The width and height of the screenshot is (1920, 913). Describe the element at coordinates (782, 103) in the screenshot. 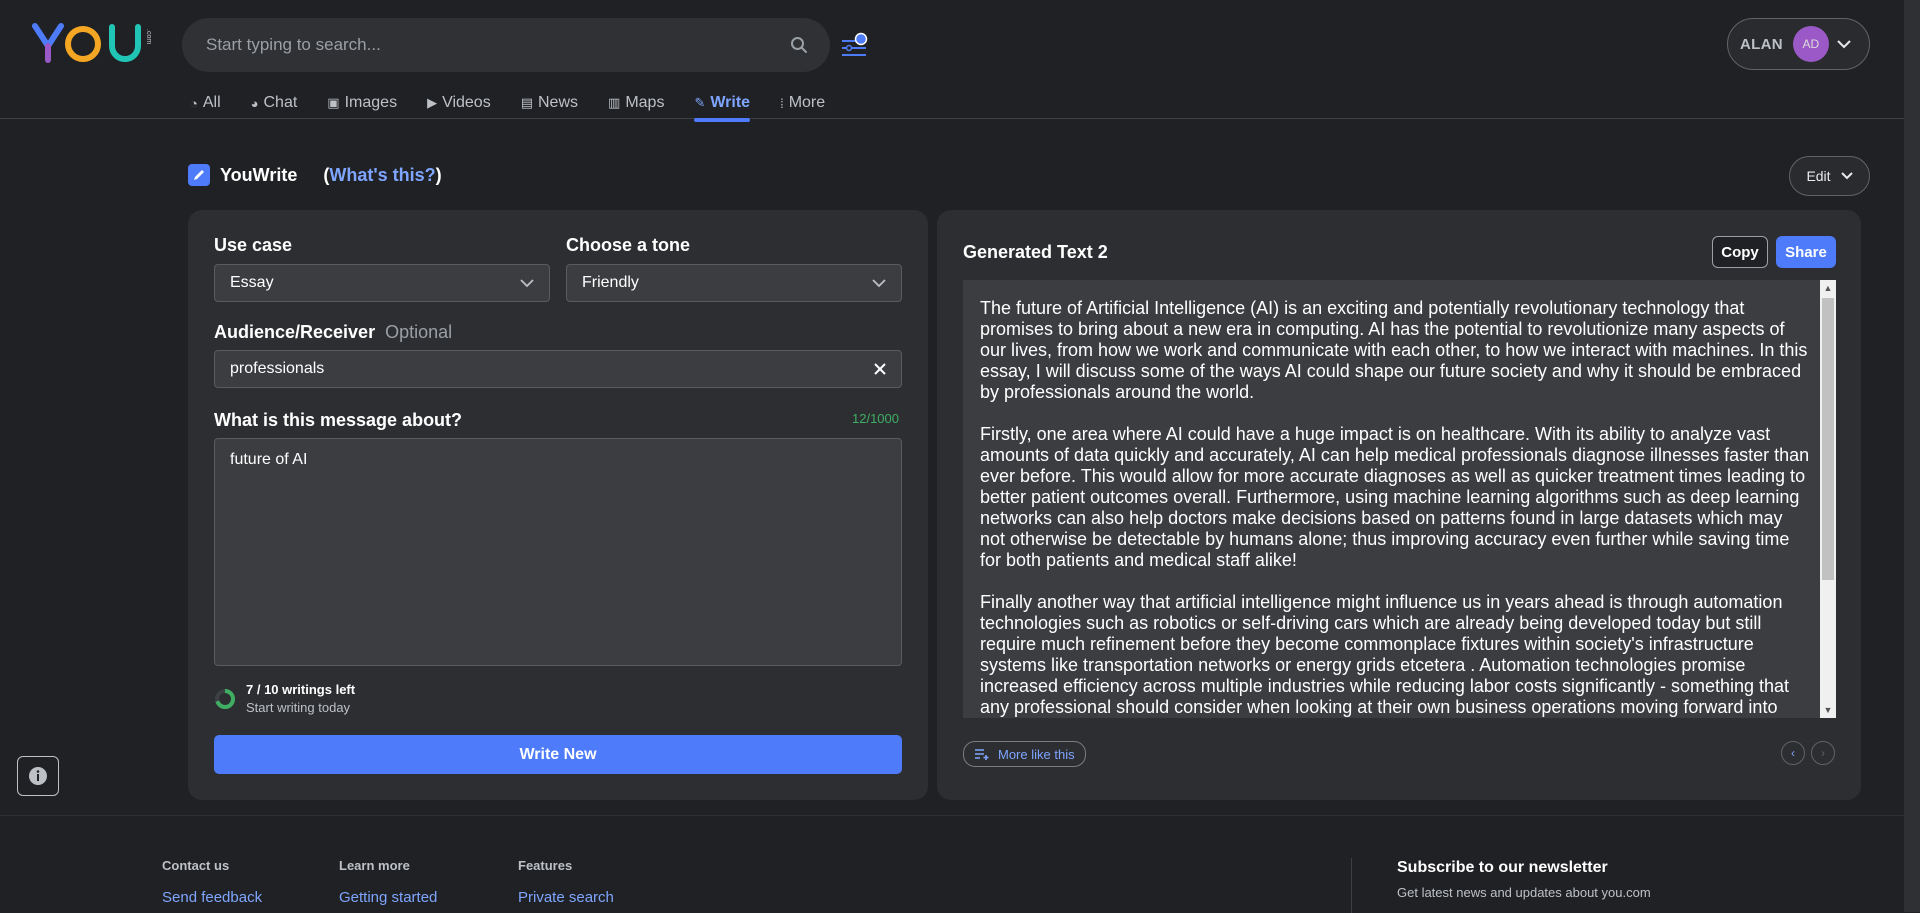

I see `grid-dots-icon: ⁞` at that location.